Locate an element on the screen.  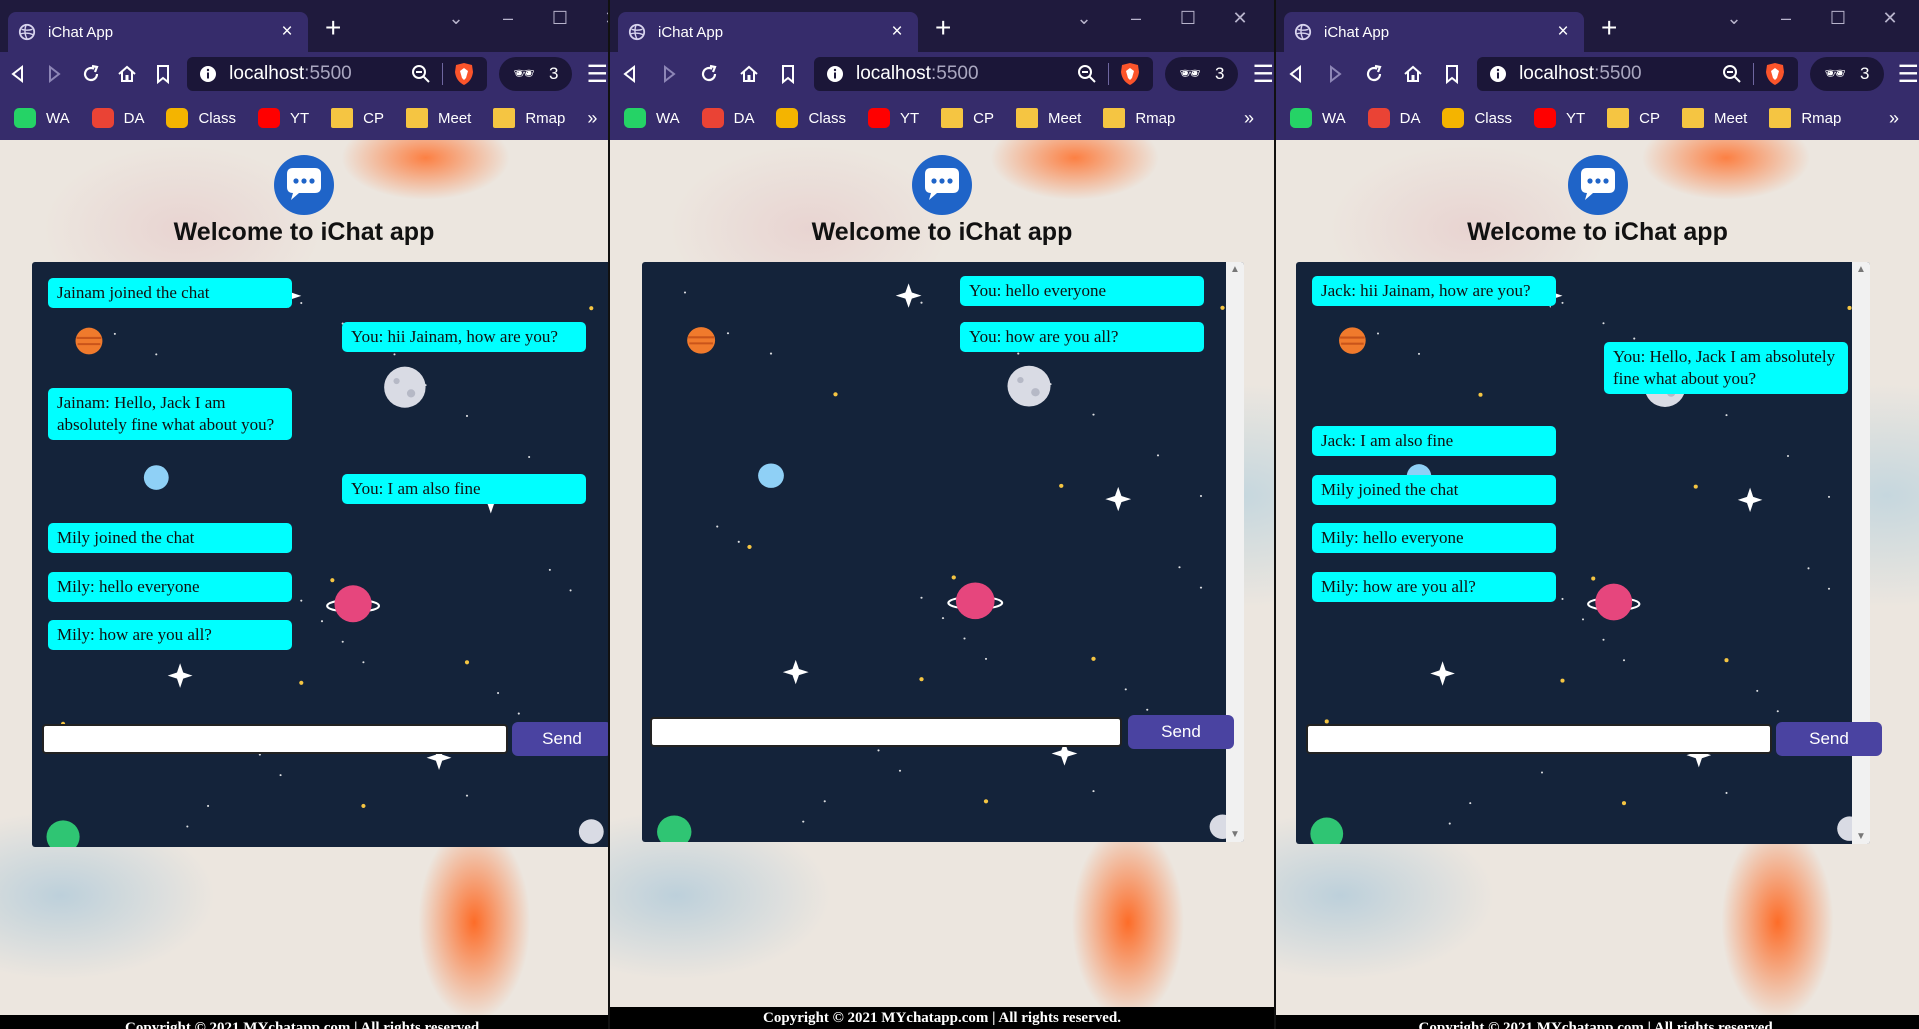
bookmark-label: DA is located at coordinates (1410, 118).